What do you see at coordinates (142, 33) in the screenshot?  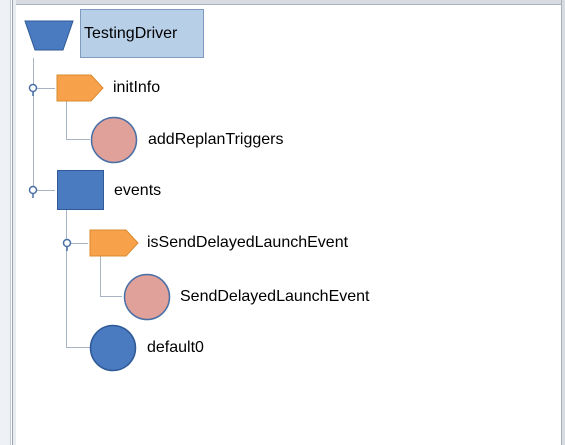 I see `tree-node-root-label: TestingDriver` at bounding box center [142, 33].